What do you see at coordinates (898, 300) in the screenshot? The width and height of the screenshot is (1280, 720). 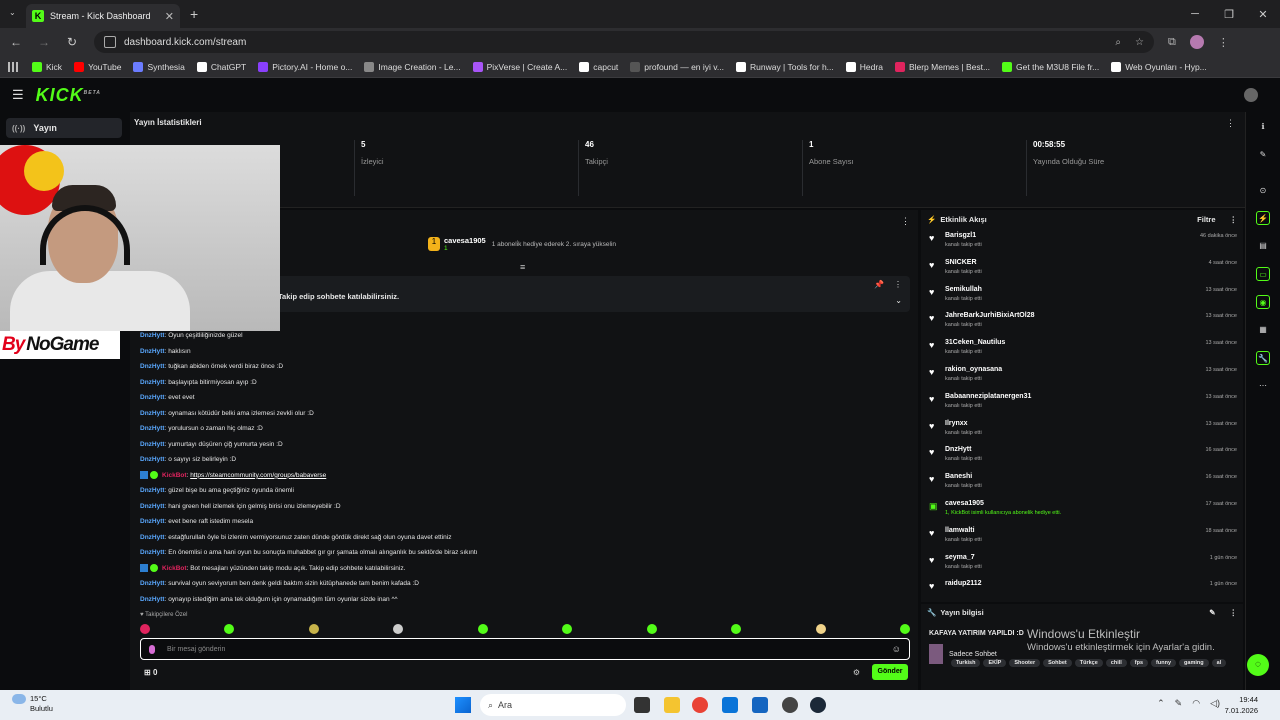 I see `chevron-down-icon: ⌄` at bounding box center [898, 300].